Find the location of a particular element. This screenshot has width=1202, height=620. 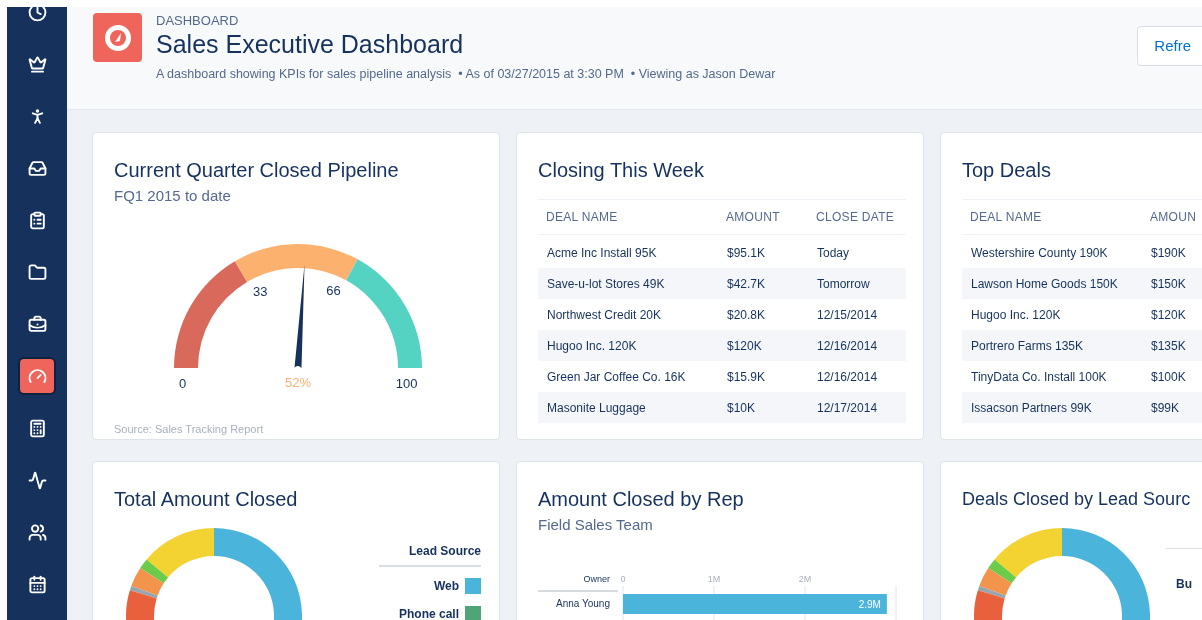

table-cell-text: $42.7K is located at coordinates (746, 284).